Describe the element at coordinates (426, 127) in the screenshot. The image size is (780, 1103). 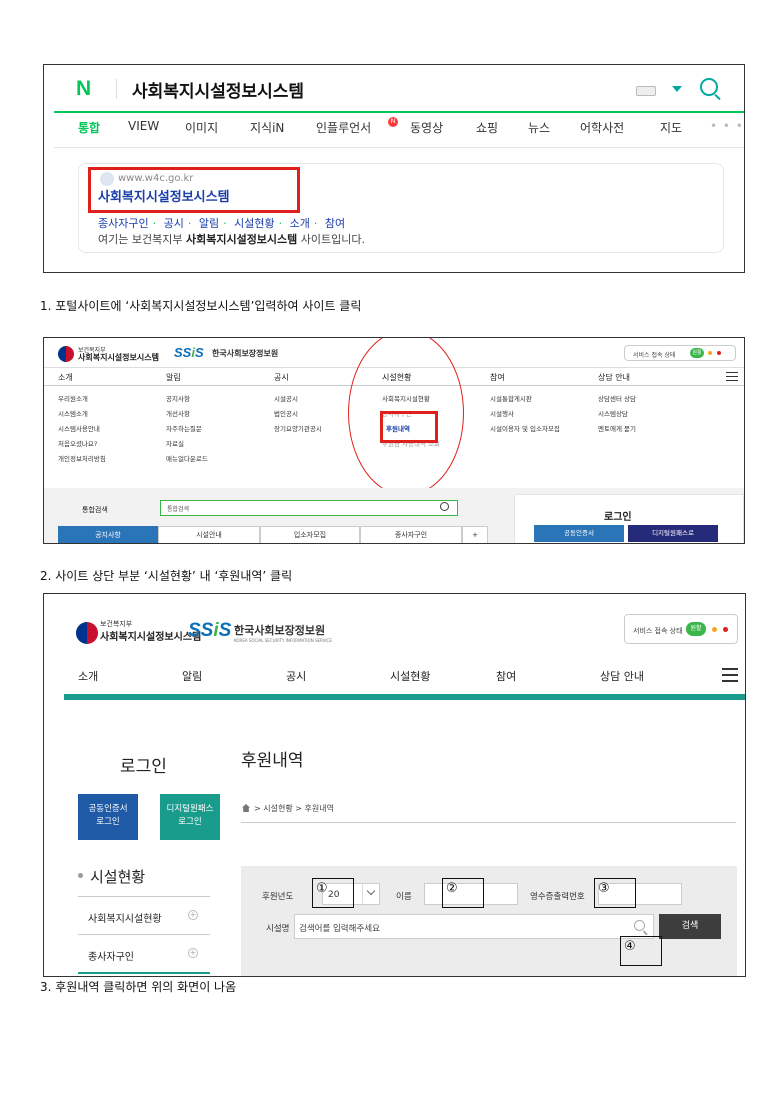
I see `tab-video: 동영상` at that location.